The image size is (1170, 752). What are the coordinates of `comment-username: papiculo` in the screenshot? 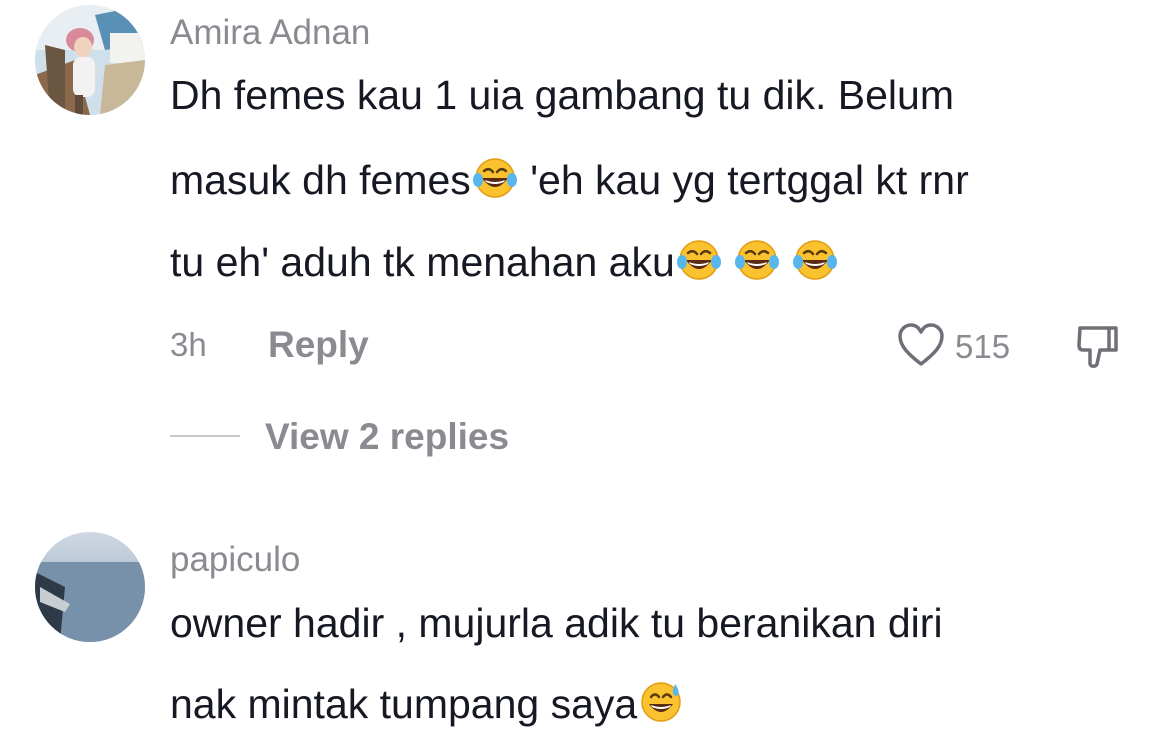 It's located at (235, 559).